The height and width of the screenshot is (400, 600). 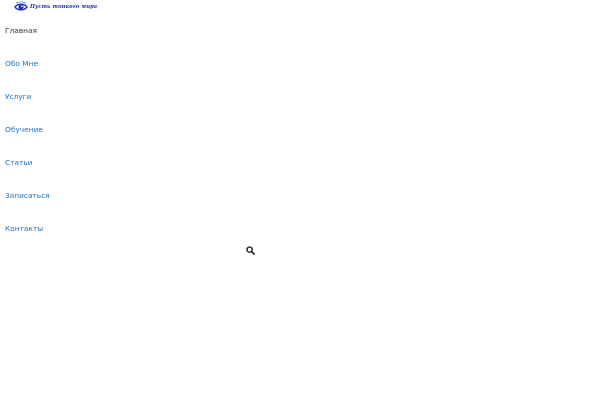 What do you see at coordinates (18, 96) in the screenshot?
I see `nav-link-services: Услуги` at bounding box center [18, 96].